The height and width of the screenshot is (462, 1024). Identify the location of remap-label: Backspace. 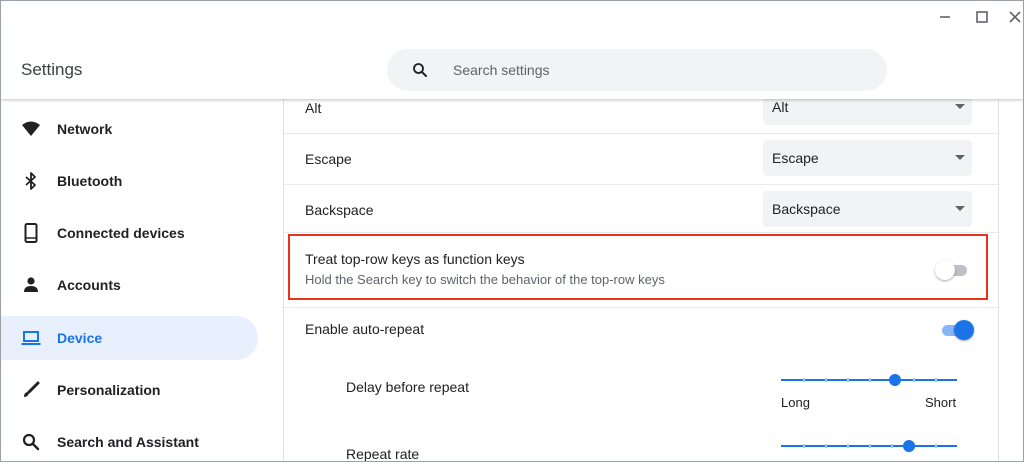
(339, 210).